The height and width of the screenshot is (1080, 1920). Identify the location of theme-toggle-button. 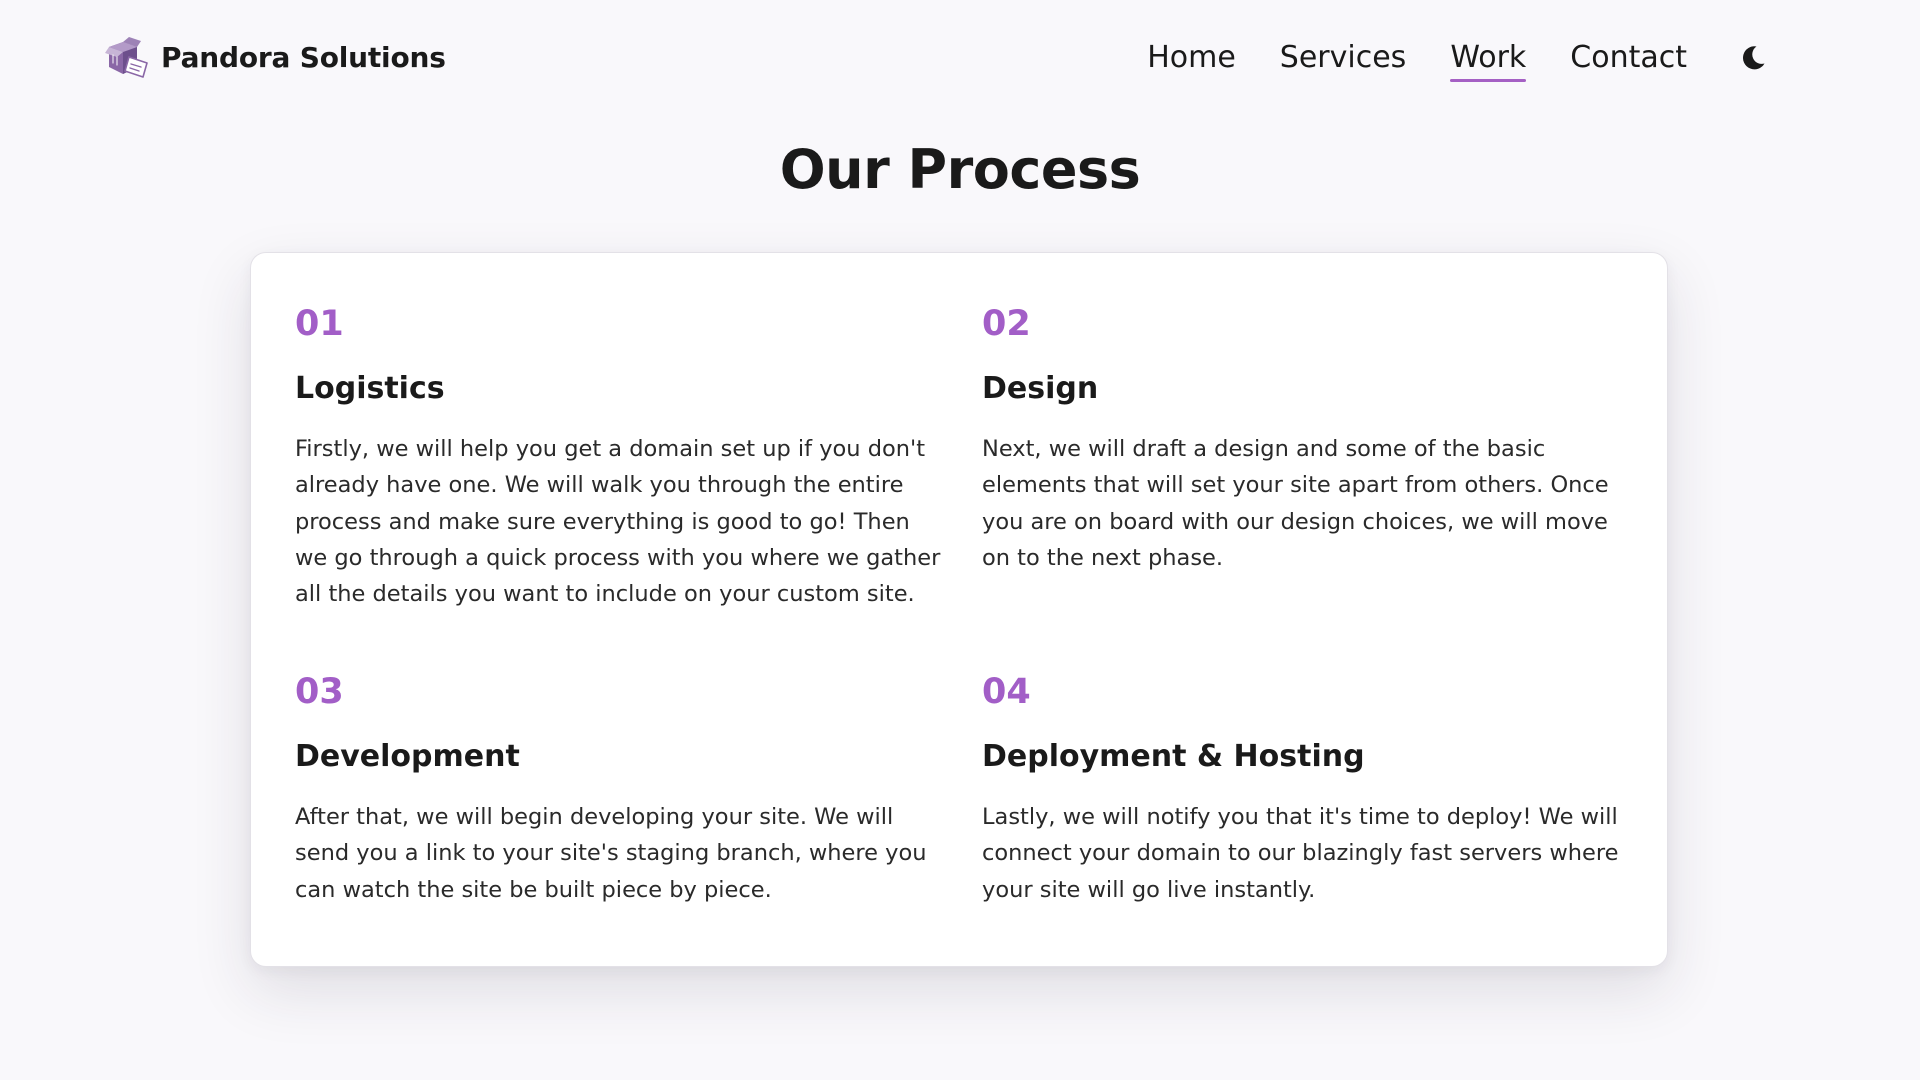
(1753, 58).